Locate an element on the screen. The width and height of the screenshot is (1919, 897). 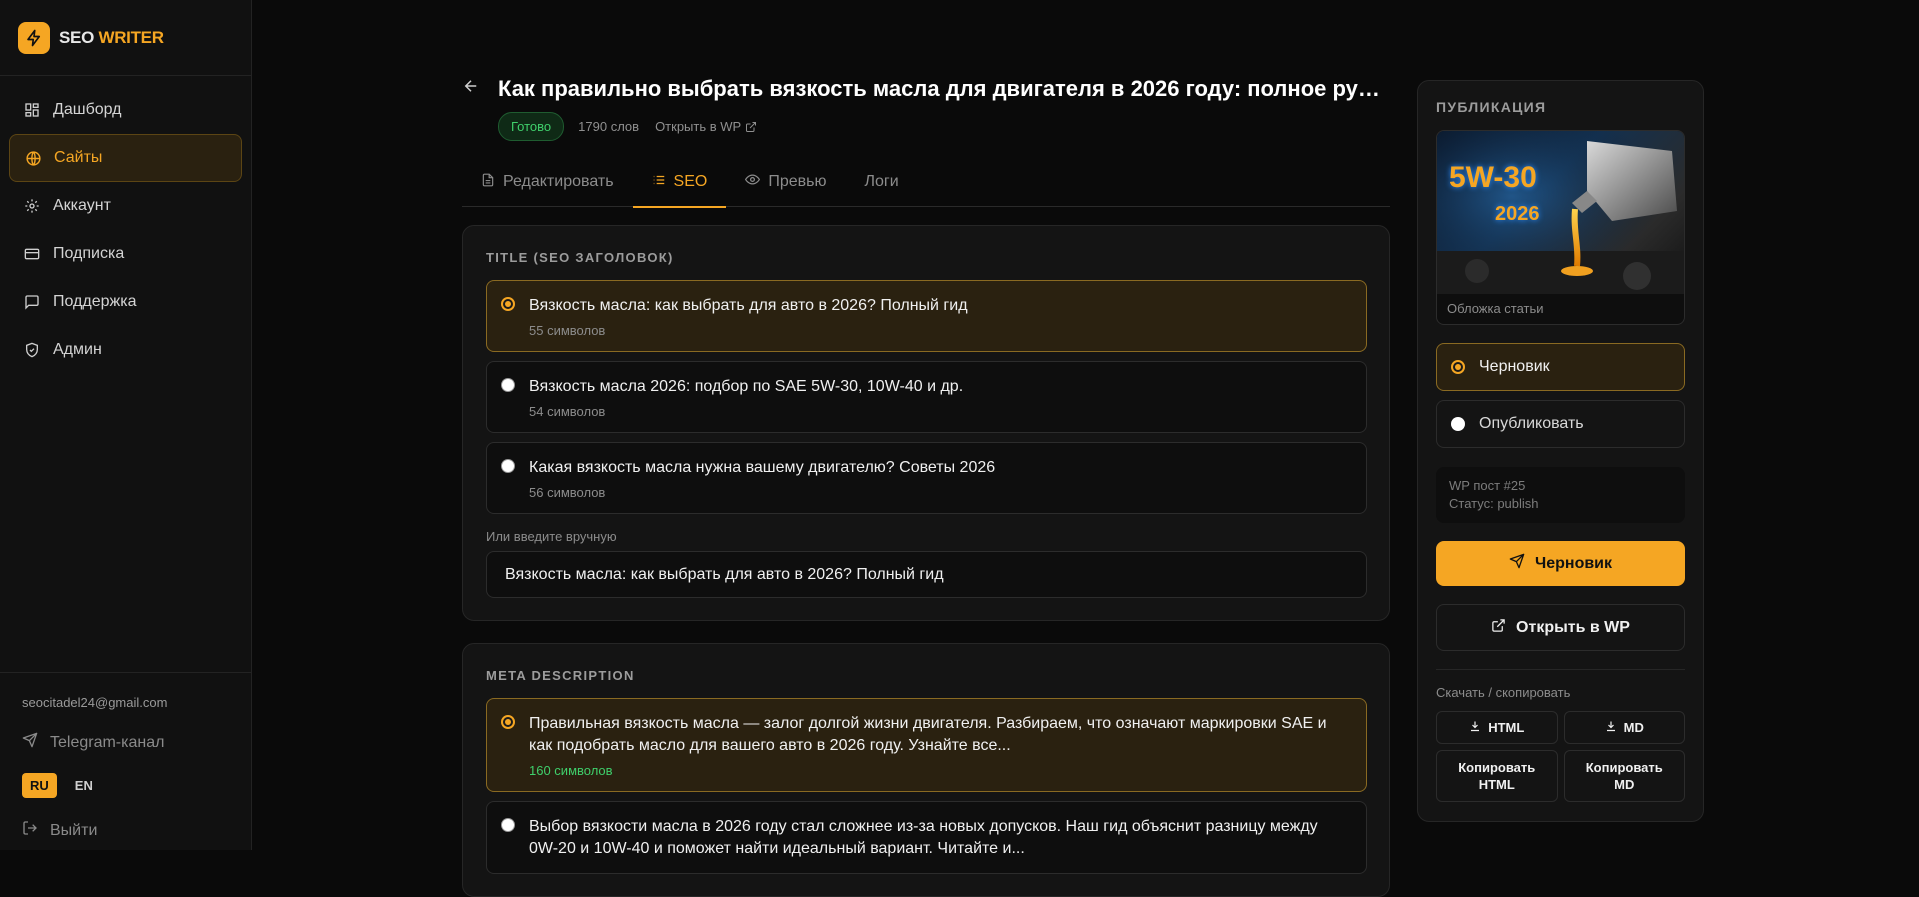
back-arrow-icon is located at coordinates (473, 89).